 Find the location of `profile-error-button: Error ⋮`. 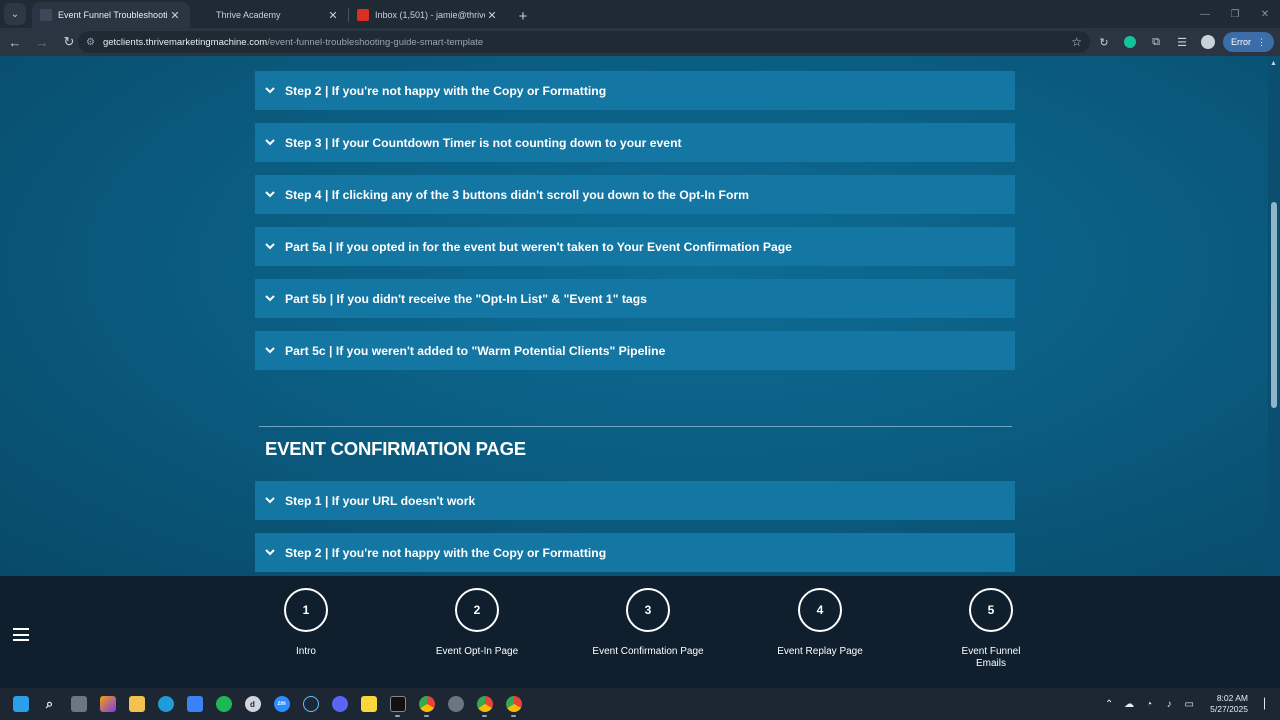

profile-error-button: Error ⋮ is located at coordinates (1248, 42).